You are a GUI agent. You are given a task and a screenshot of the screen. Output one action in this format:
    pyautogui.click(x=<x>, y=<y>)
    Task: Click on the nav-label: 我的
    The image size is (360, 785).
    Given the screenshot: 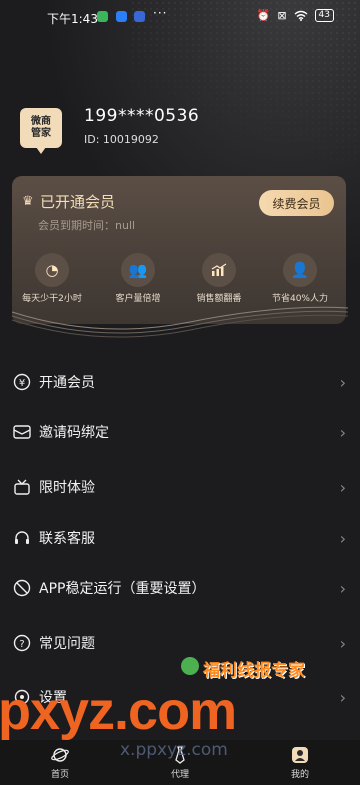 What is the action you would take?
    pyautogui.click(x=299, y=775)
    